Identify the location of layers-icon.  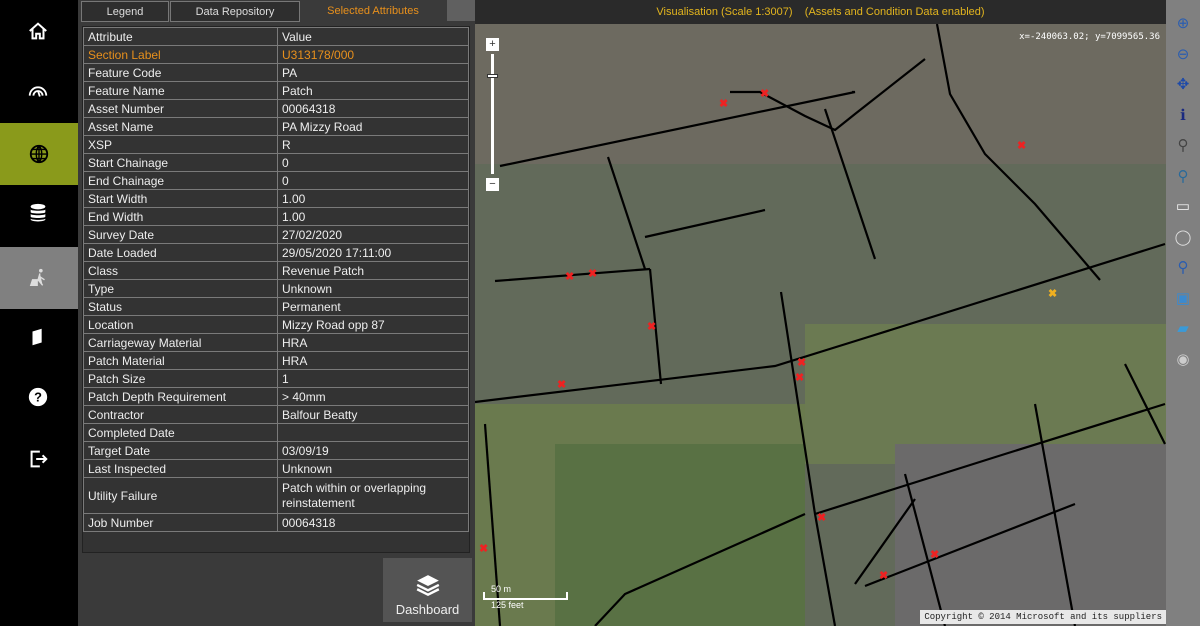
(427, 585).